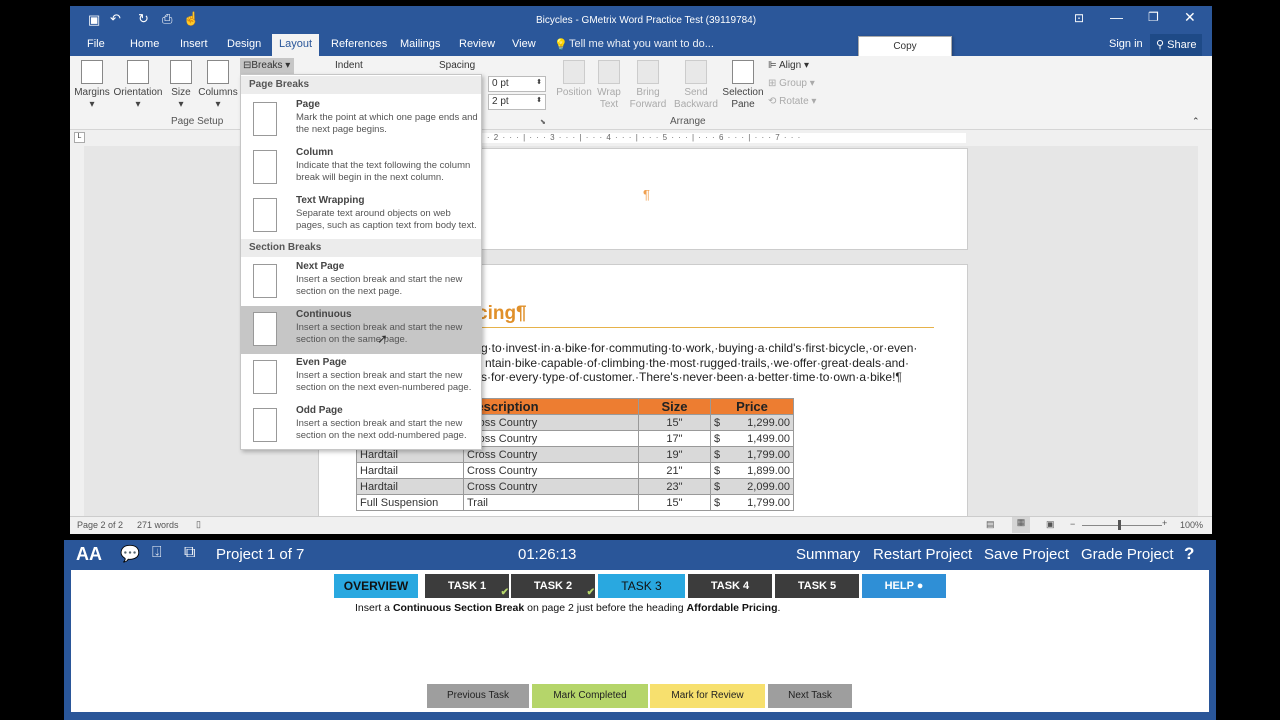  Describe the element at coordinates (1176, 45) in the screenshot. I see `share-button: ⚲ Share` at that location.